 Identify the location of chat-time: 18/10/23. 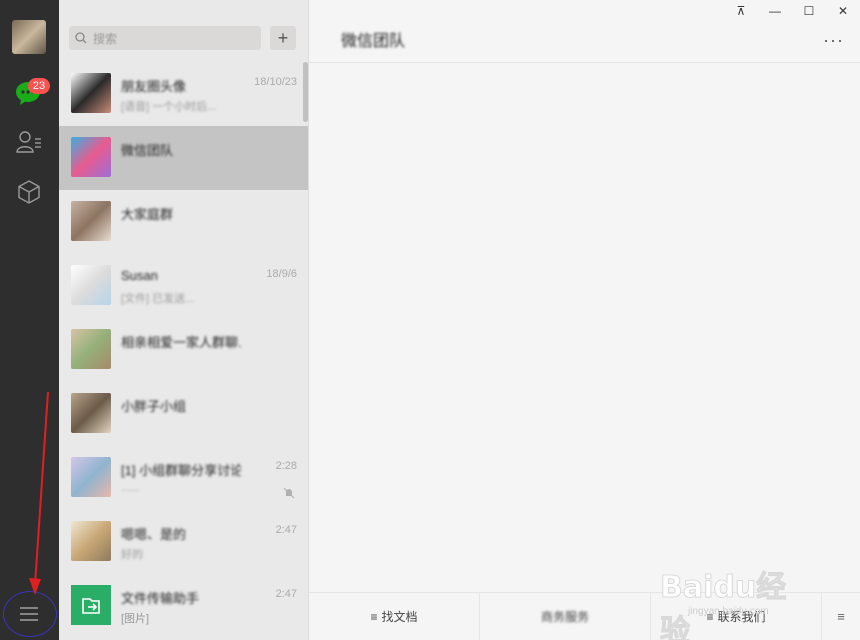
(275, 82).